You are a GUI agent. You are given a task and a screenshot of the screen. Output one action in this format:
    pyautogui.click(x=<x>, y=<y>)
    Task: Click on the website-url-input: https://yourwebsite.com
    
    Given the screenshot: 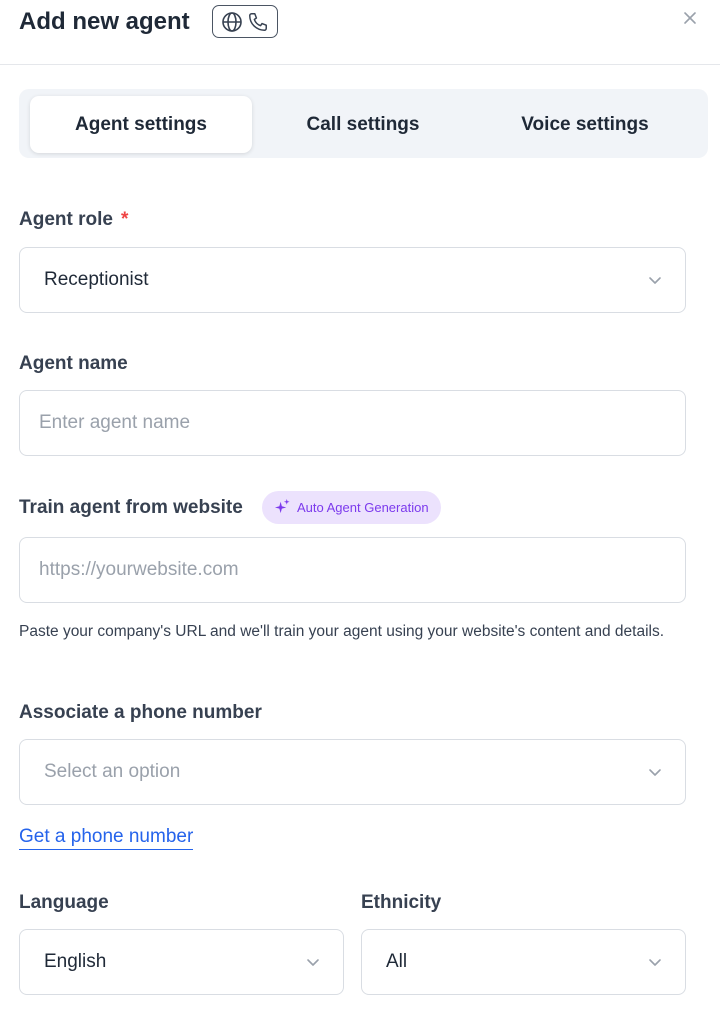 What is the action you would take?
    pyautogui.click(x=352, y=570)
    